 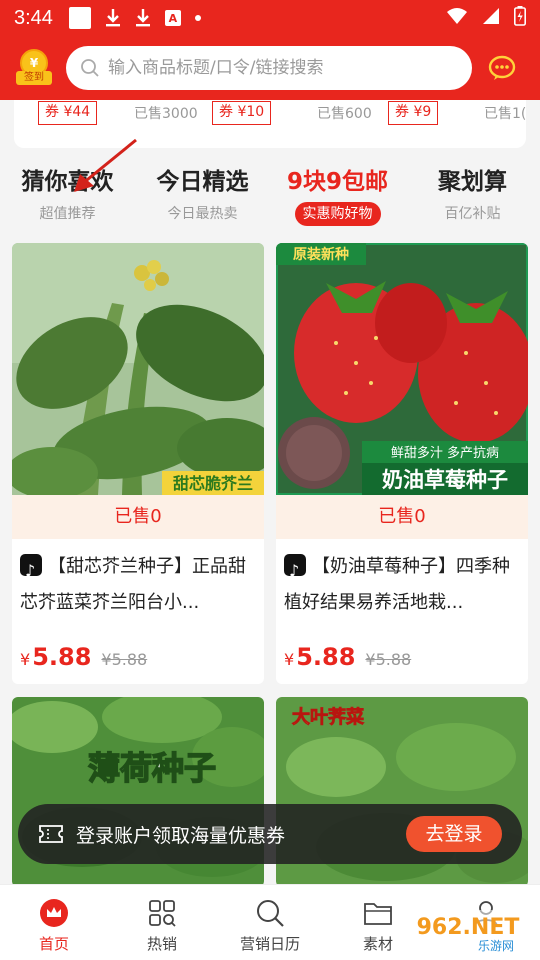 I want to click on signal-icon, so click(x=491, y=18).